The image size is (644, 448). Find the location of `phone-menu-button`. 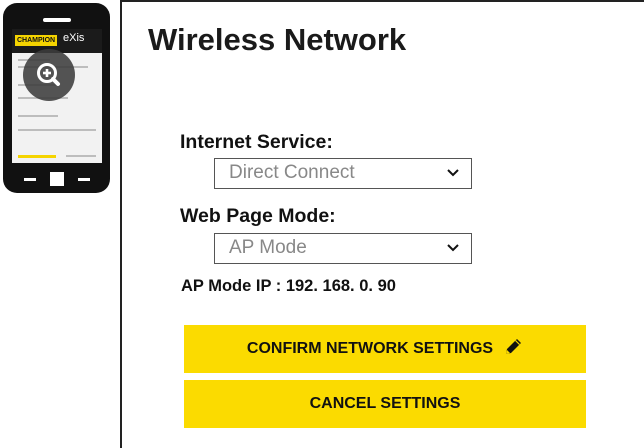

phone-menu-button is located at coordinates (84, 179).